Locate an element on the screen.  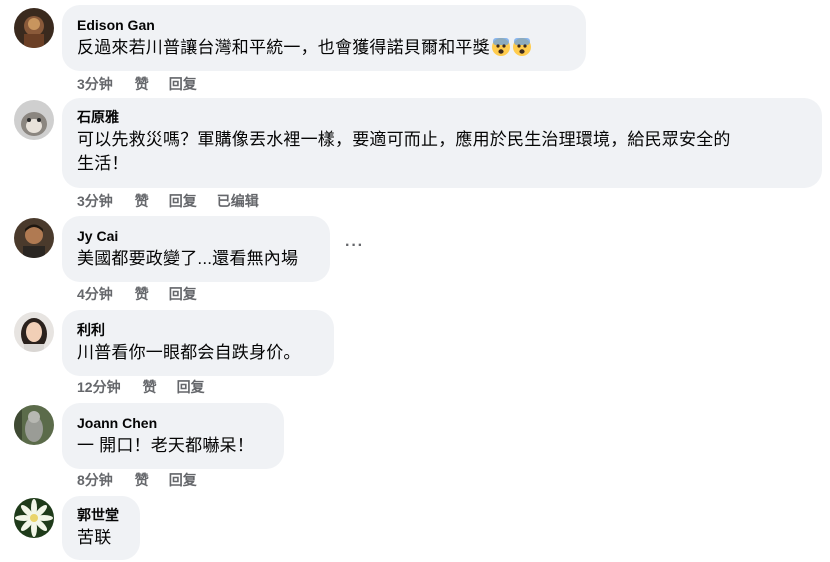
comment-timestamp: 4分钟 is located at coordinates (95, 294).